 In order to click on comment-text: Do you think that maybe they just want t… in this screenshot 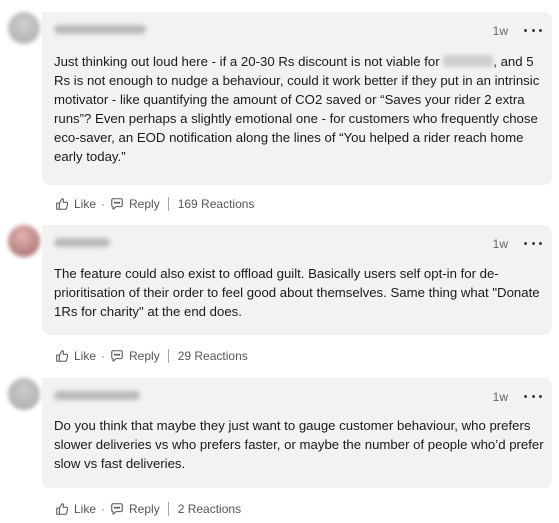, I will do `click(299, 444)`.